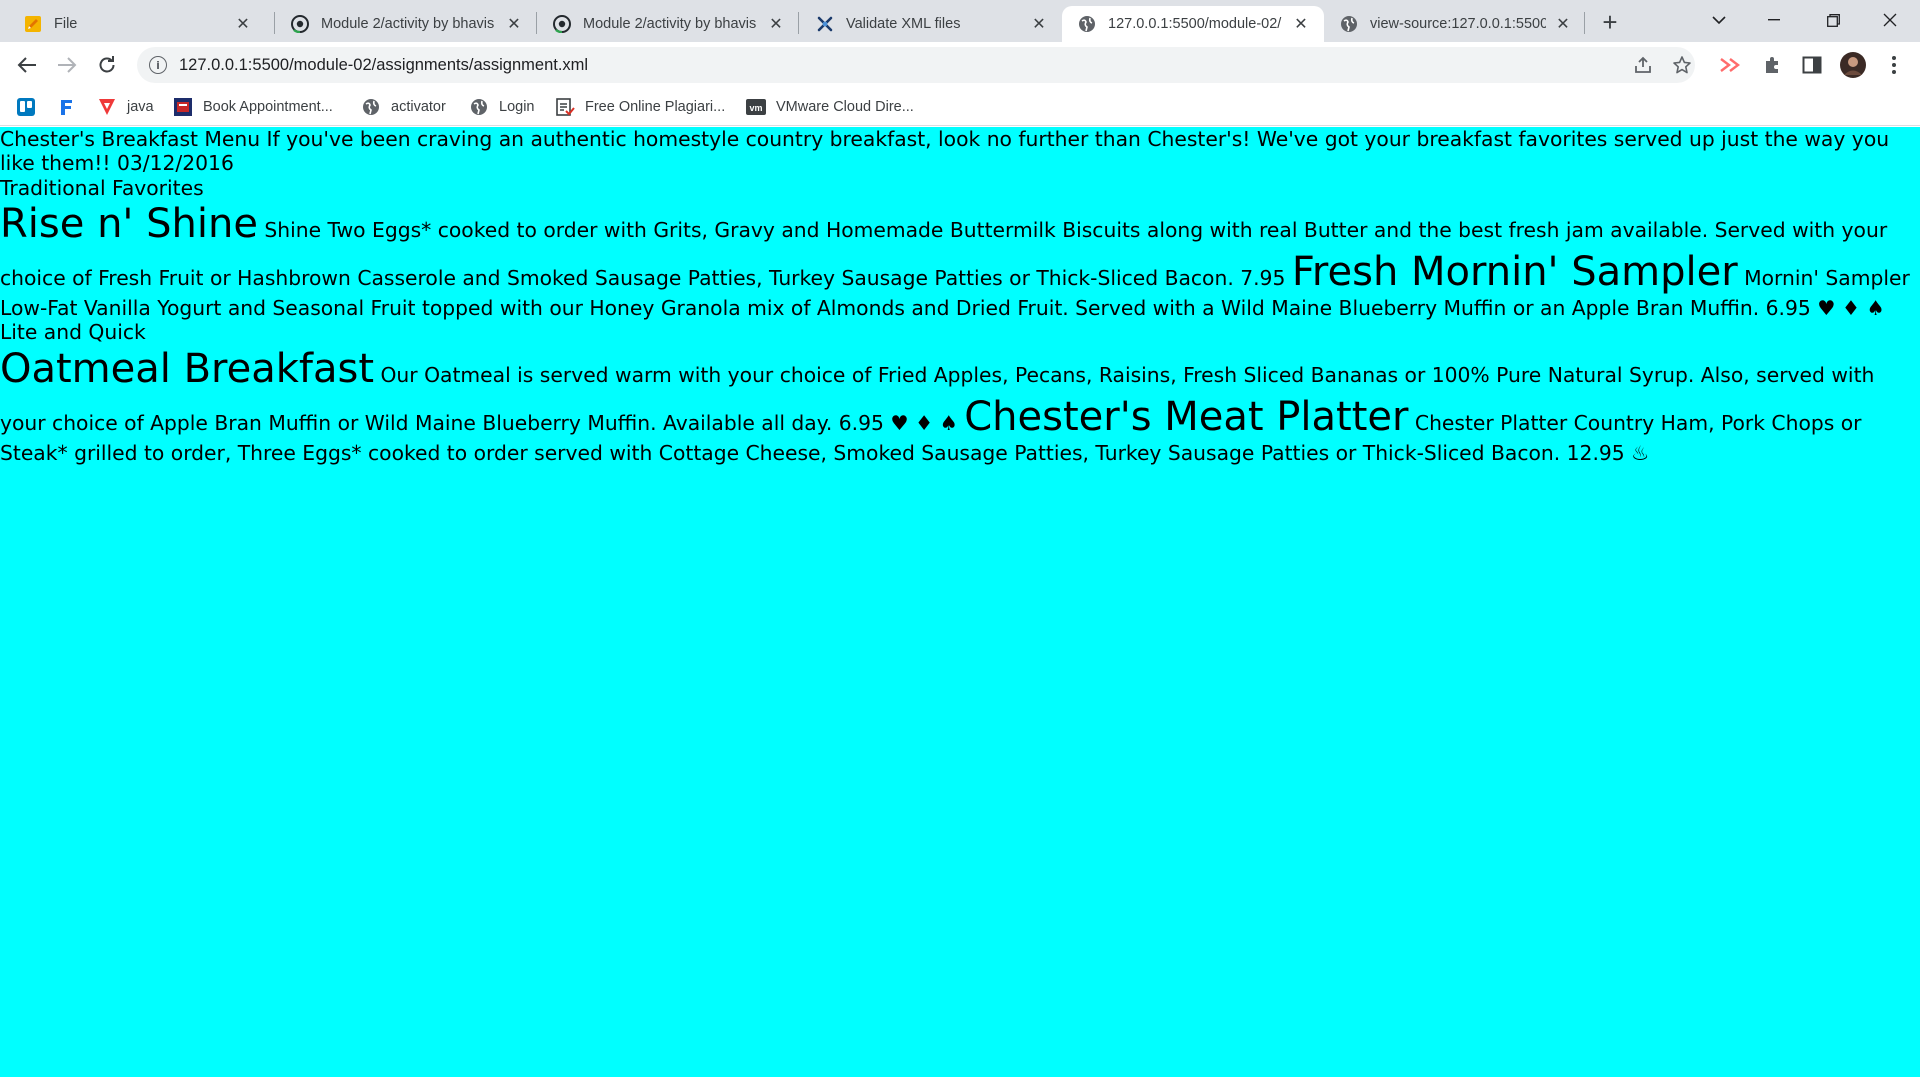 The height and width of the screenshot is (1077, 1920). Describe the element at coordinates (137, 24) in the screenshot. I see `tab-file: File ✕` at that location.